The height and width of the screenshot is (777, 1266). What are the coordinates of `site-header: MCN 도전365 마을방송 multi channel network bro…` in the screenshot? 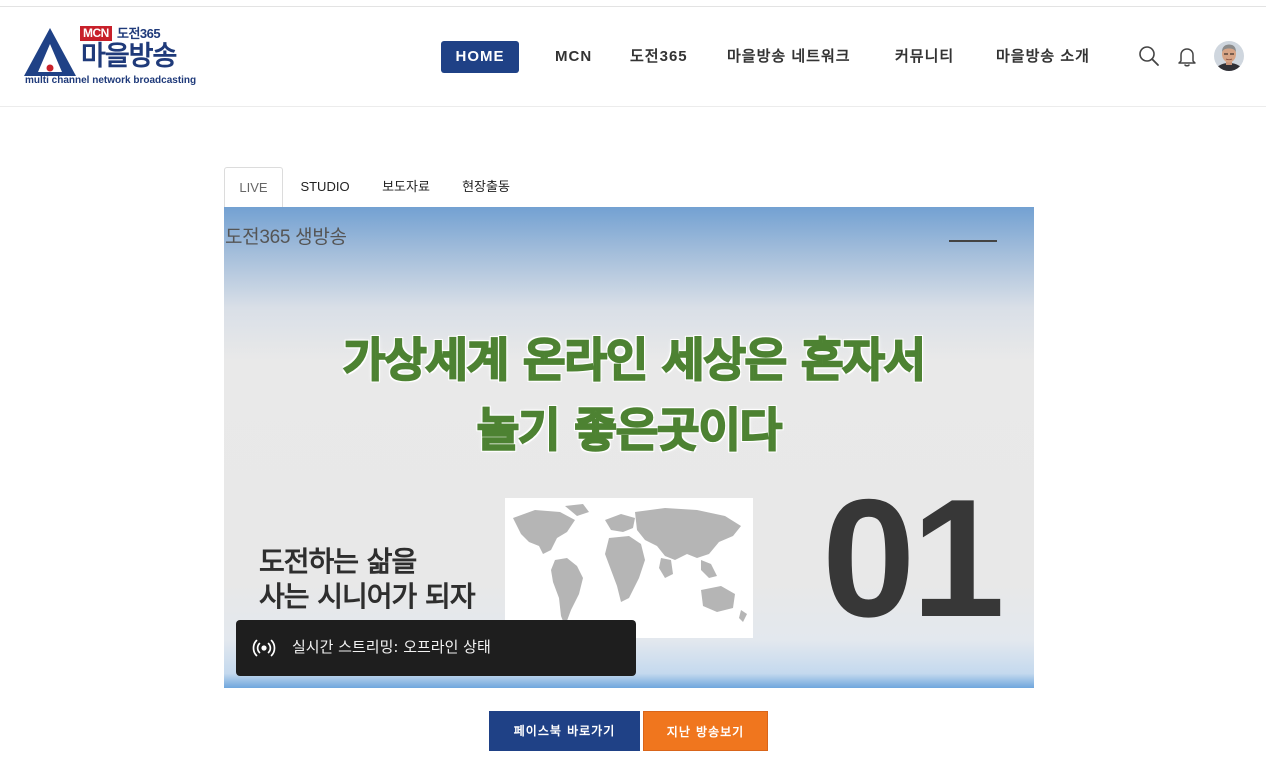 It's located at (633, 57).